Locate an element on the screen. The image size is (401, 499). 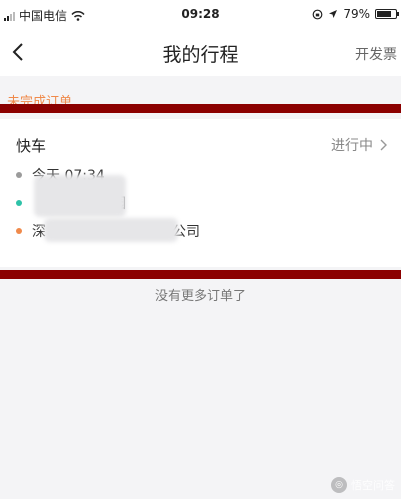
battery-percent: 79% is located at coordinates (356, 14).